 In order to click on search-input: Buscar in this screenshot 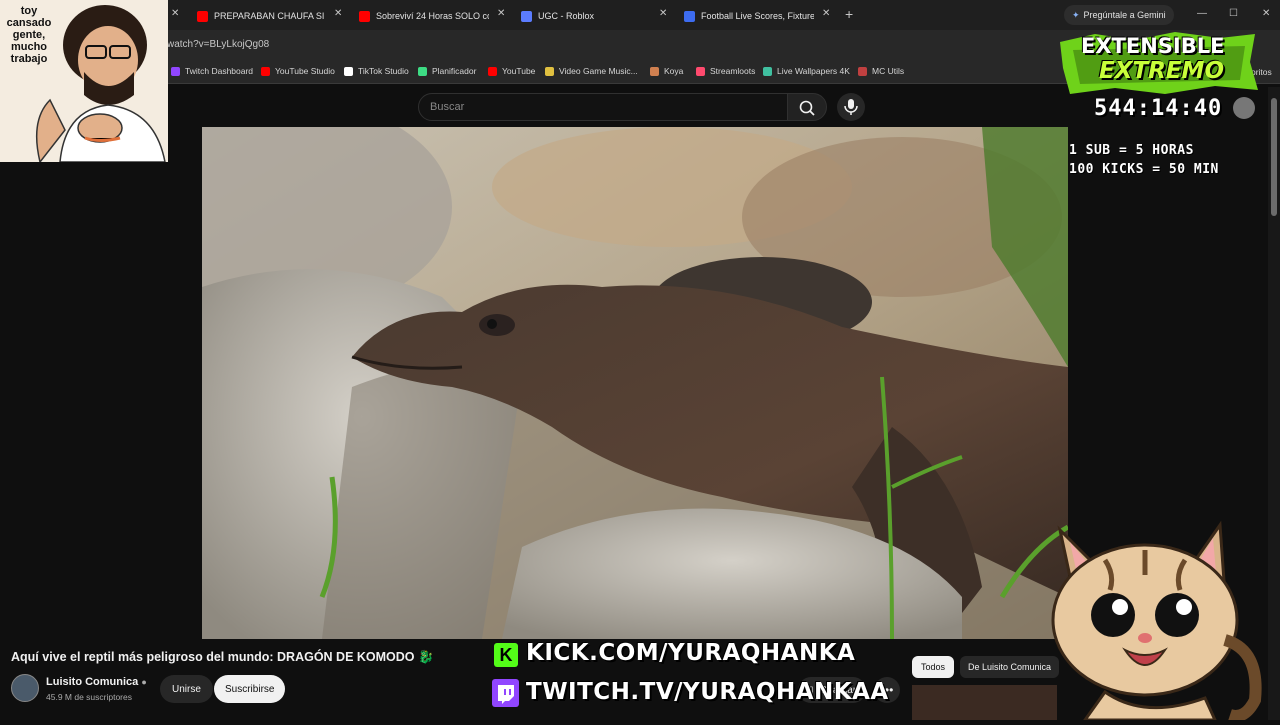, I will do `click(603, 107)`.